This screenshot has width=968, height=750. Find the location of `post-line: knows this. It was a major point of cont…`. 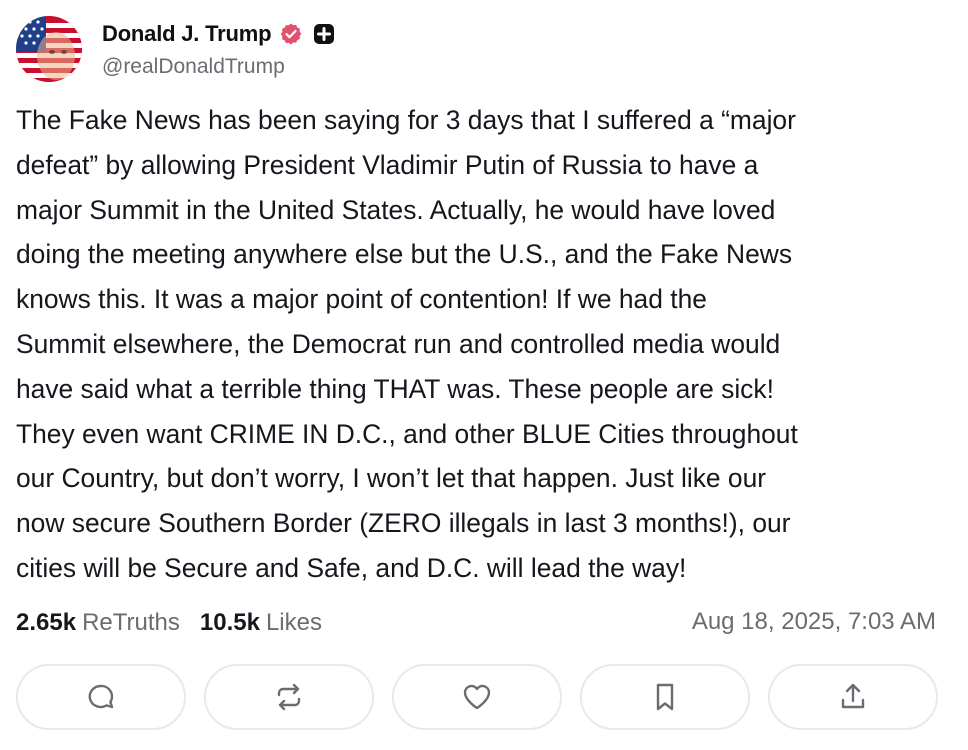

post-line: knows this. It was a major point of cont… is located at coordinates (361, 299).